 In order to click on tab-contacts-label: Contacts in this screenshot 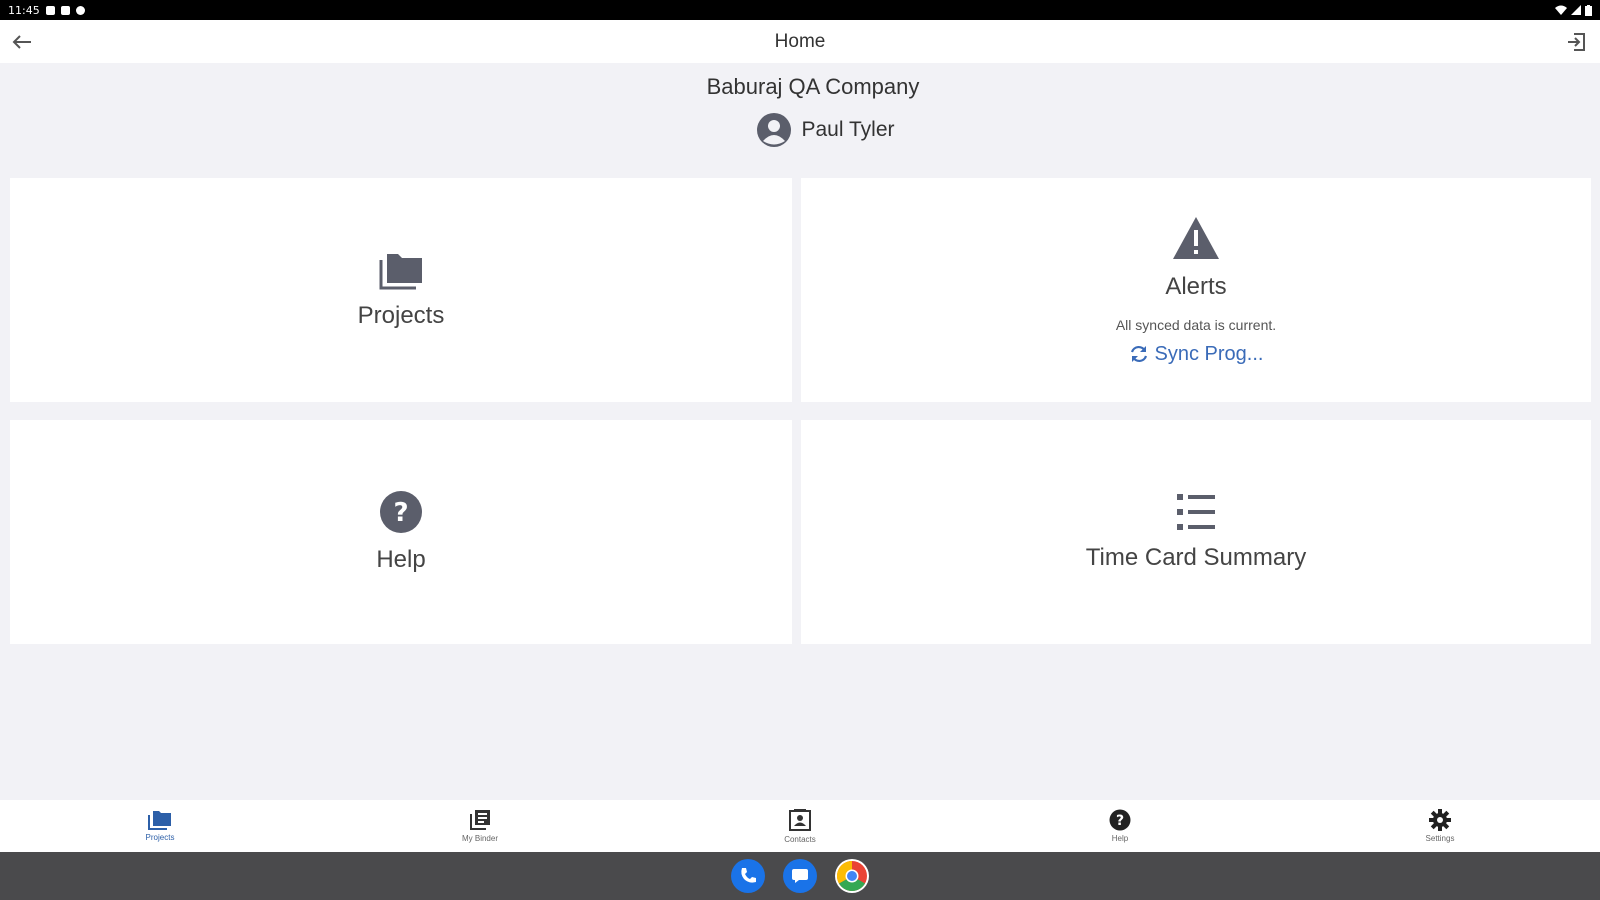, I will do `click(800, 839)`.